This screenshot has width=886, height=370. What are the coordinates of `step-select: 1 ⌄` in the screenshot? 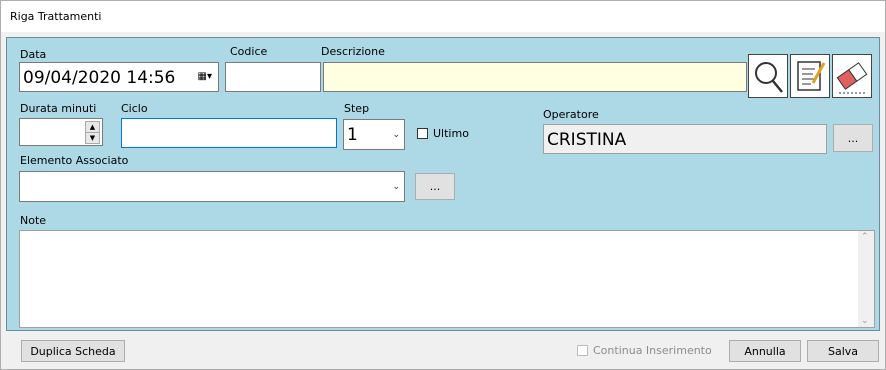 It's located at (374, 134).